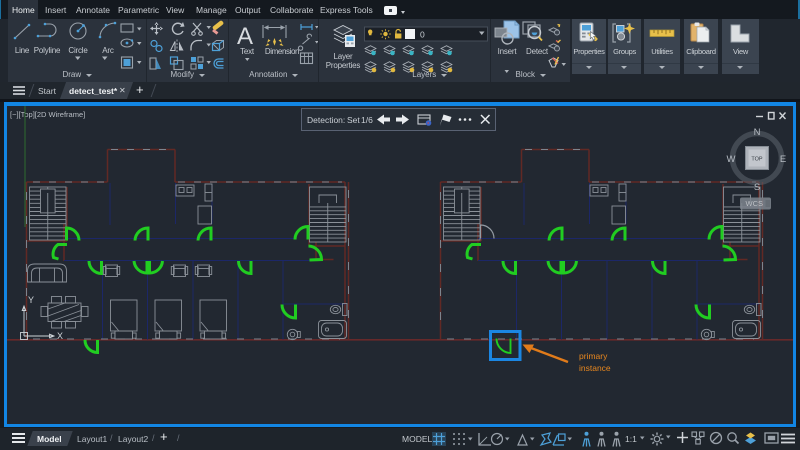 This screenshot has height=450, width=800. Describe the element at coordinates (755, 203) in the screenshot. I see `svg-text: WCS` at that location.